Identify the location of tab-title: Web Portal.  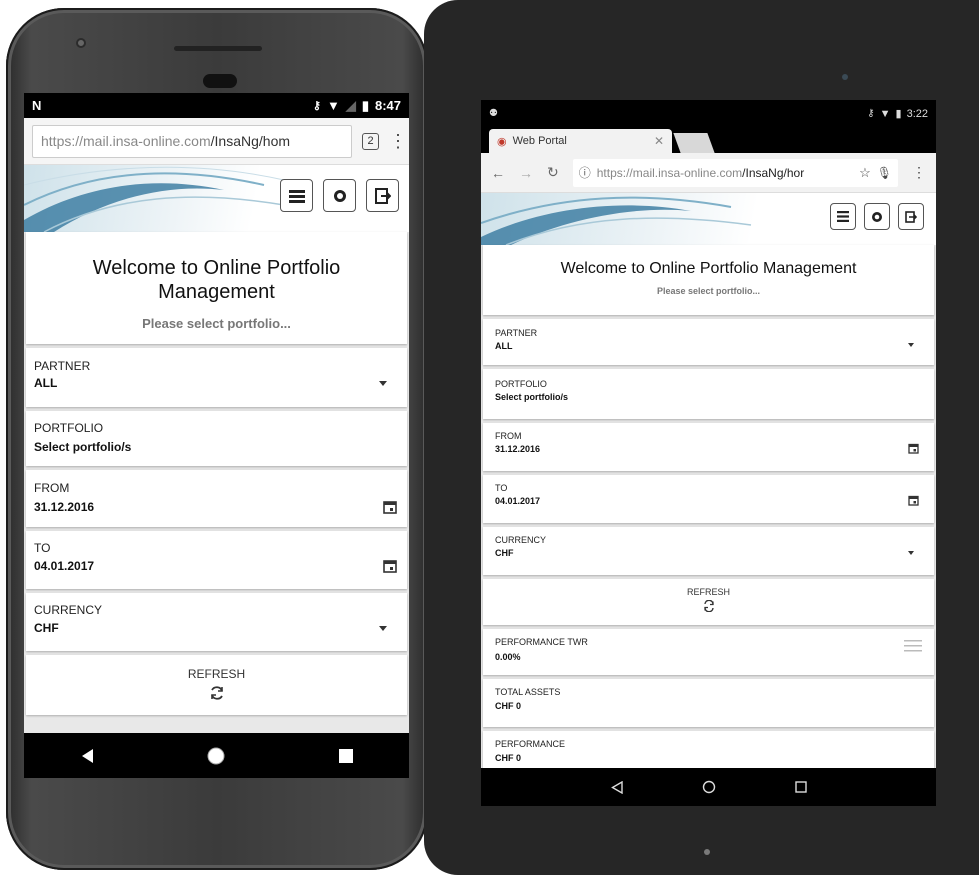
(539, 141).